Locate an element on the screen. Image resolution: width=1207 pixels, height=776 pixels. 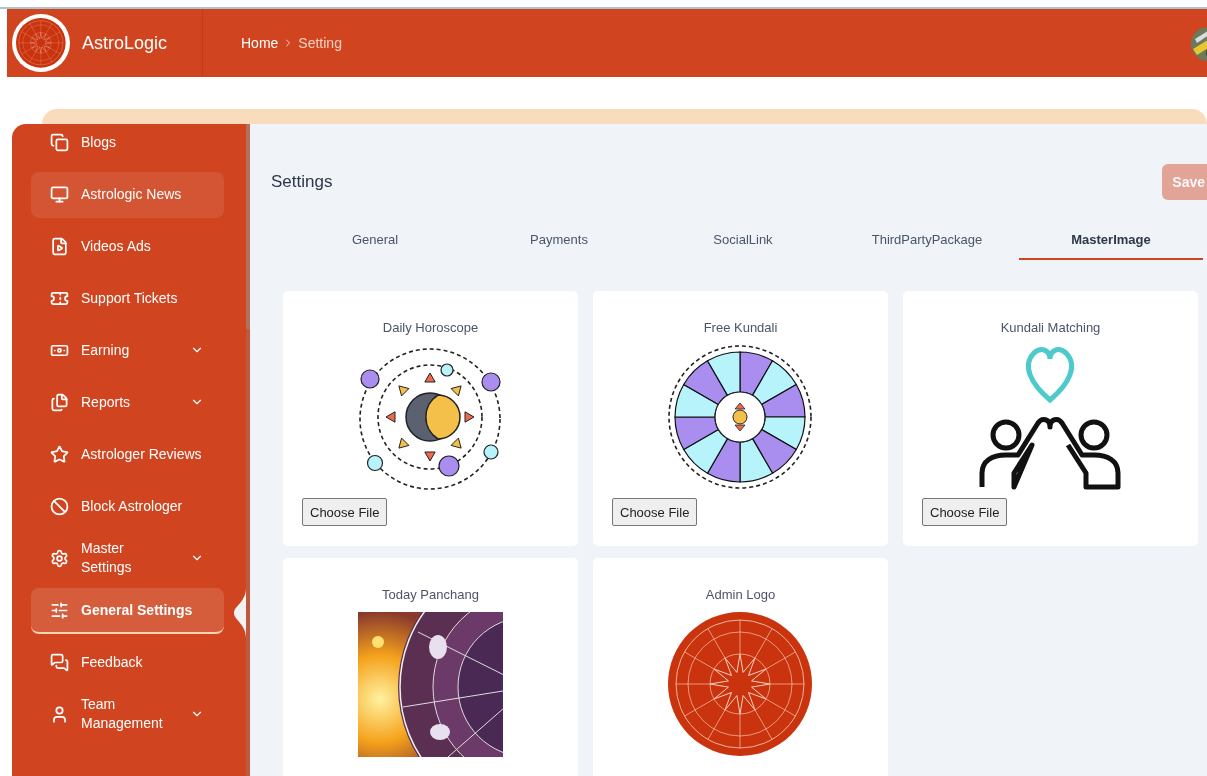
card-title: Today Panchang is located at coordinates (430, 594).